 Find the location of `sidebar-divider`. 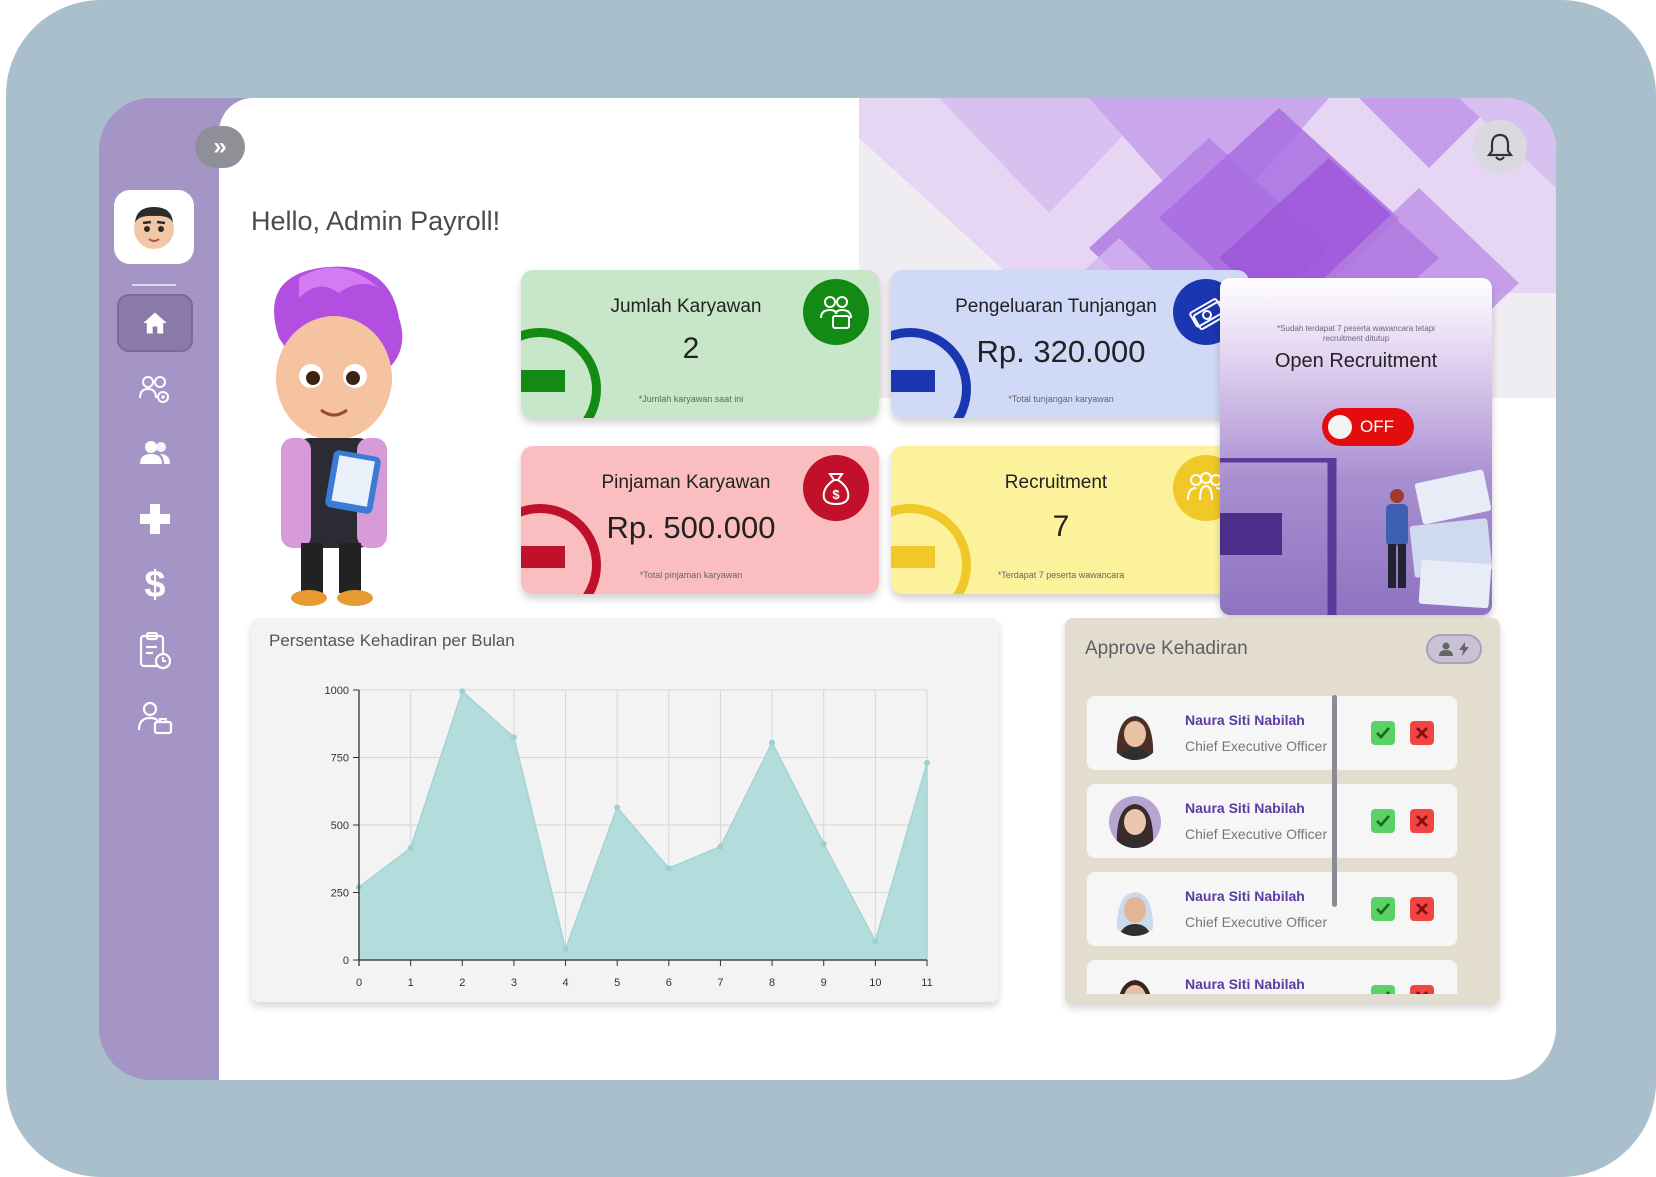

sidebar-divider is located at coordinates (154, 285).